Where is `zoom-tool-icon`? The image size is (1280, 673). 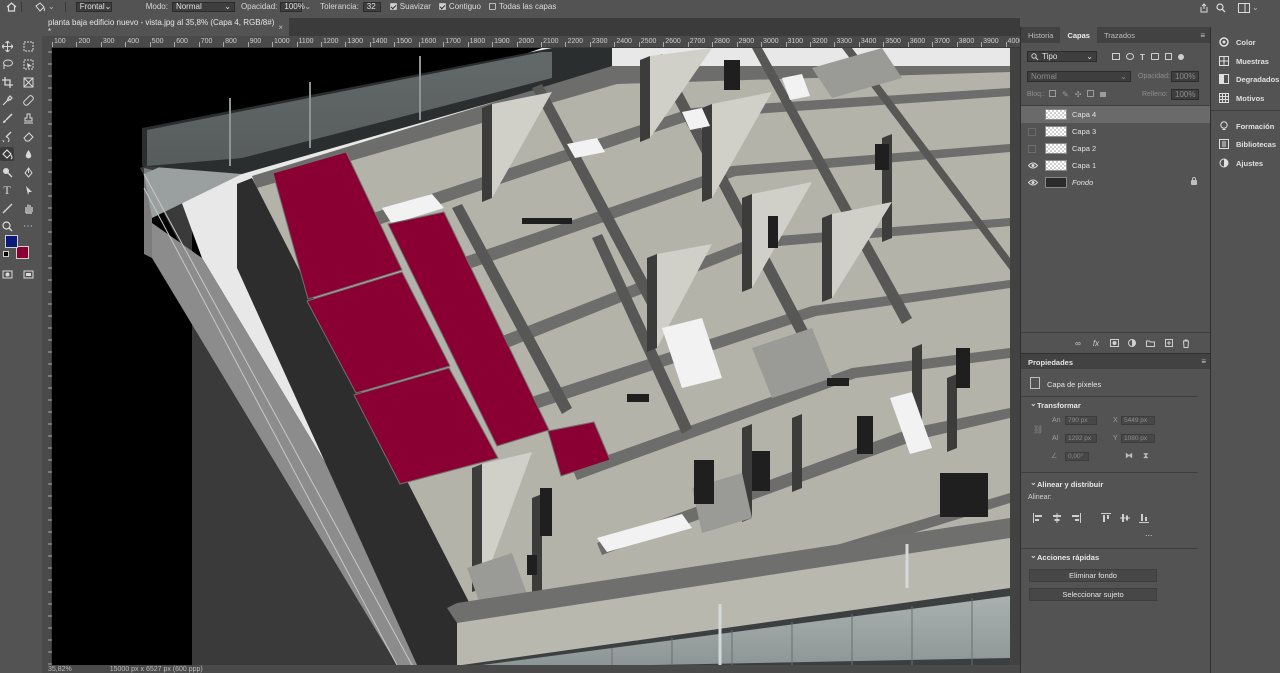 zoom-tool-icon is located at coordinates (7, 226).